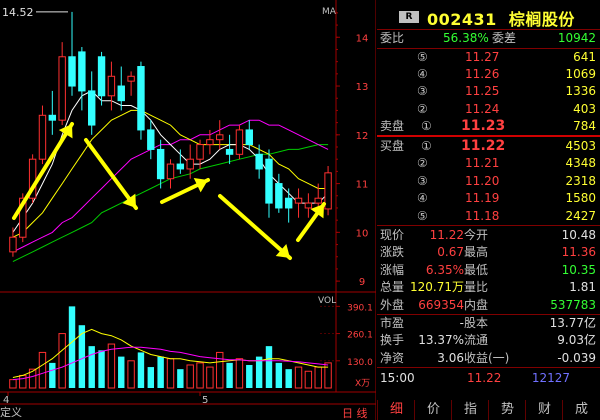 This screenshot has width=600, height=420. I want to click on buy-level-volume: 1580, so click(580, 198).